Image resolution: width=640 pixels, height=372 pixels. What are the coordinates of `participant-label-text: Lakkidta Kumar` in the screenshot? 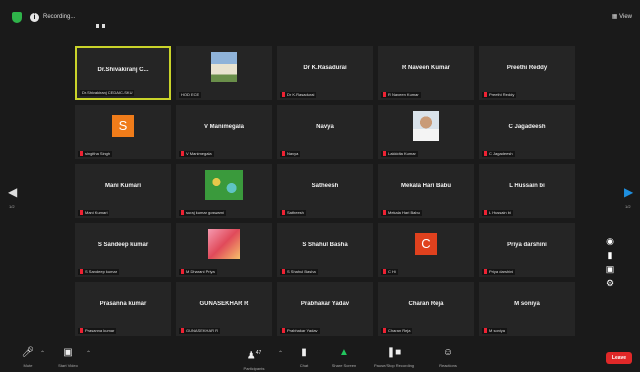 It's located at (402, 153).